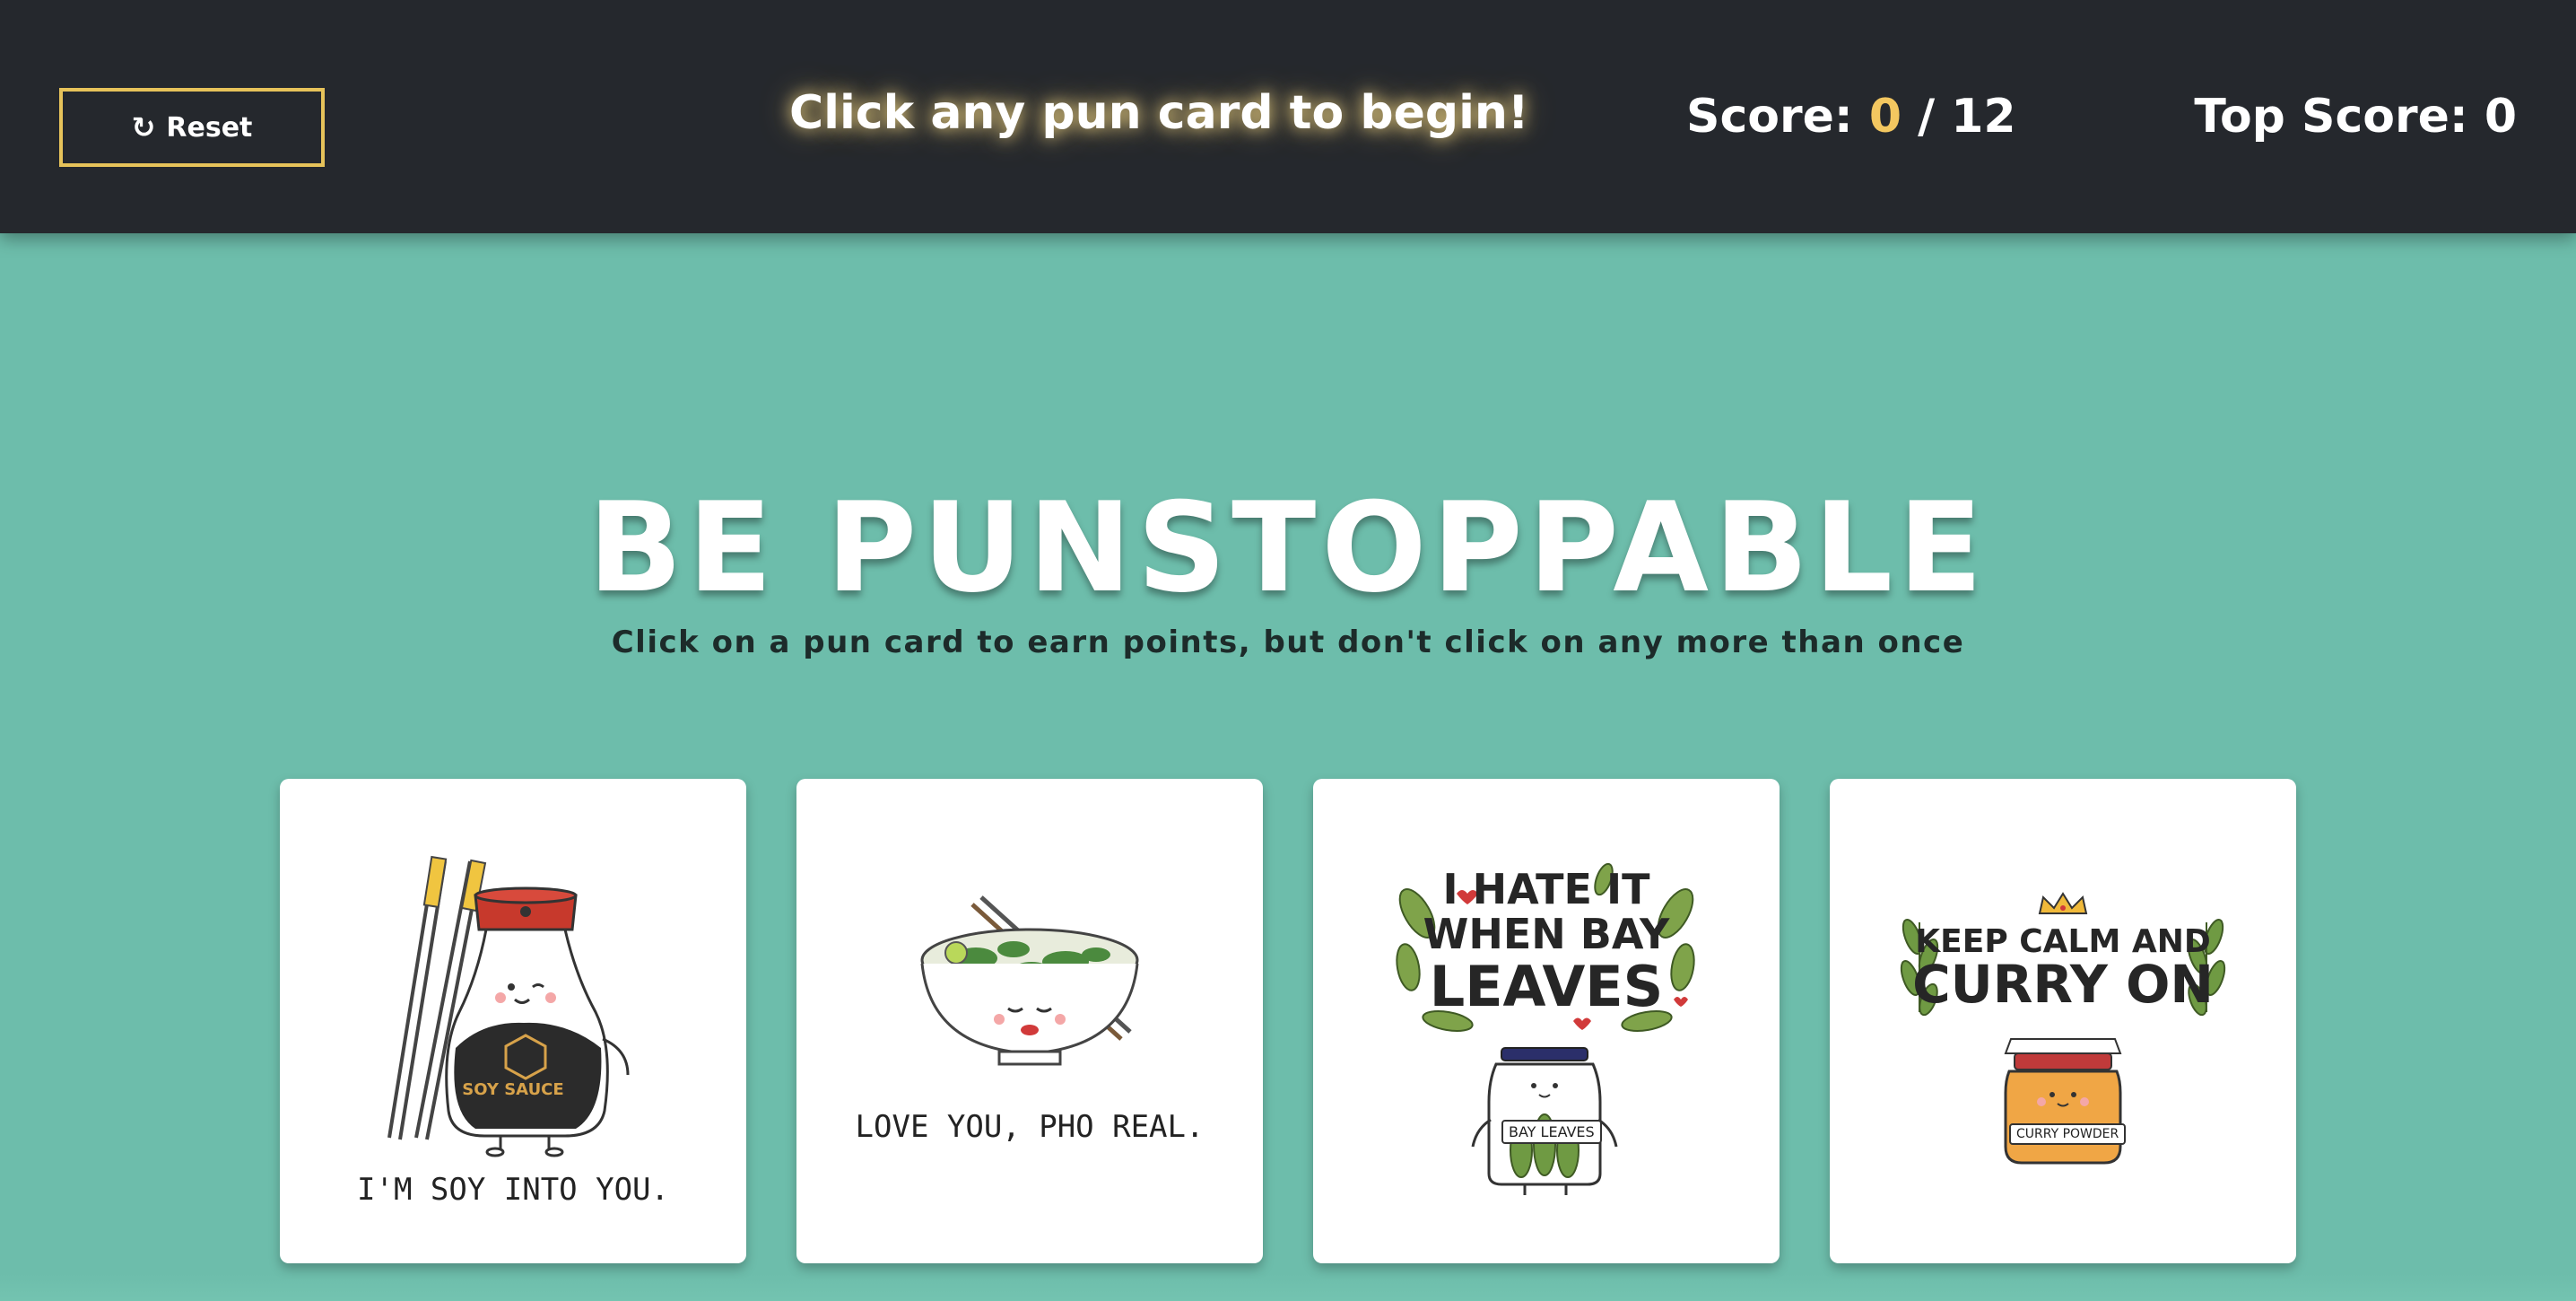  I want to click on jar-label: BAY LEAVES, so click(1551, 1132).